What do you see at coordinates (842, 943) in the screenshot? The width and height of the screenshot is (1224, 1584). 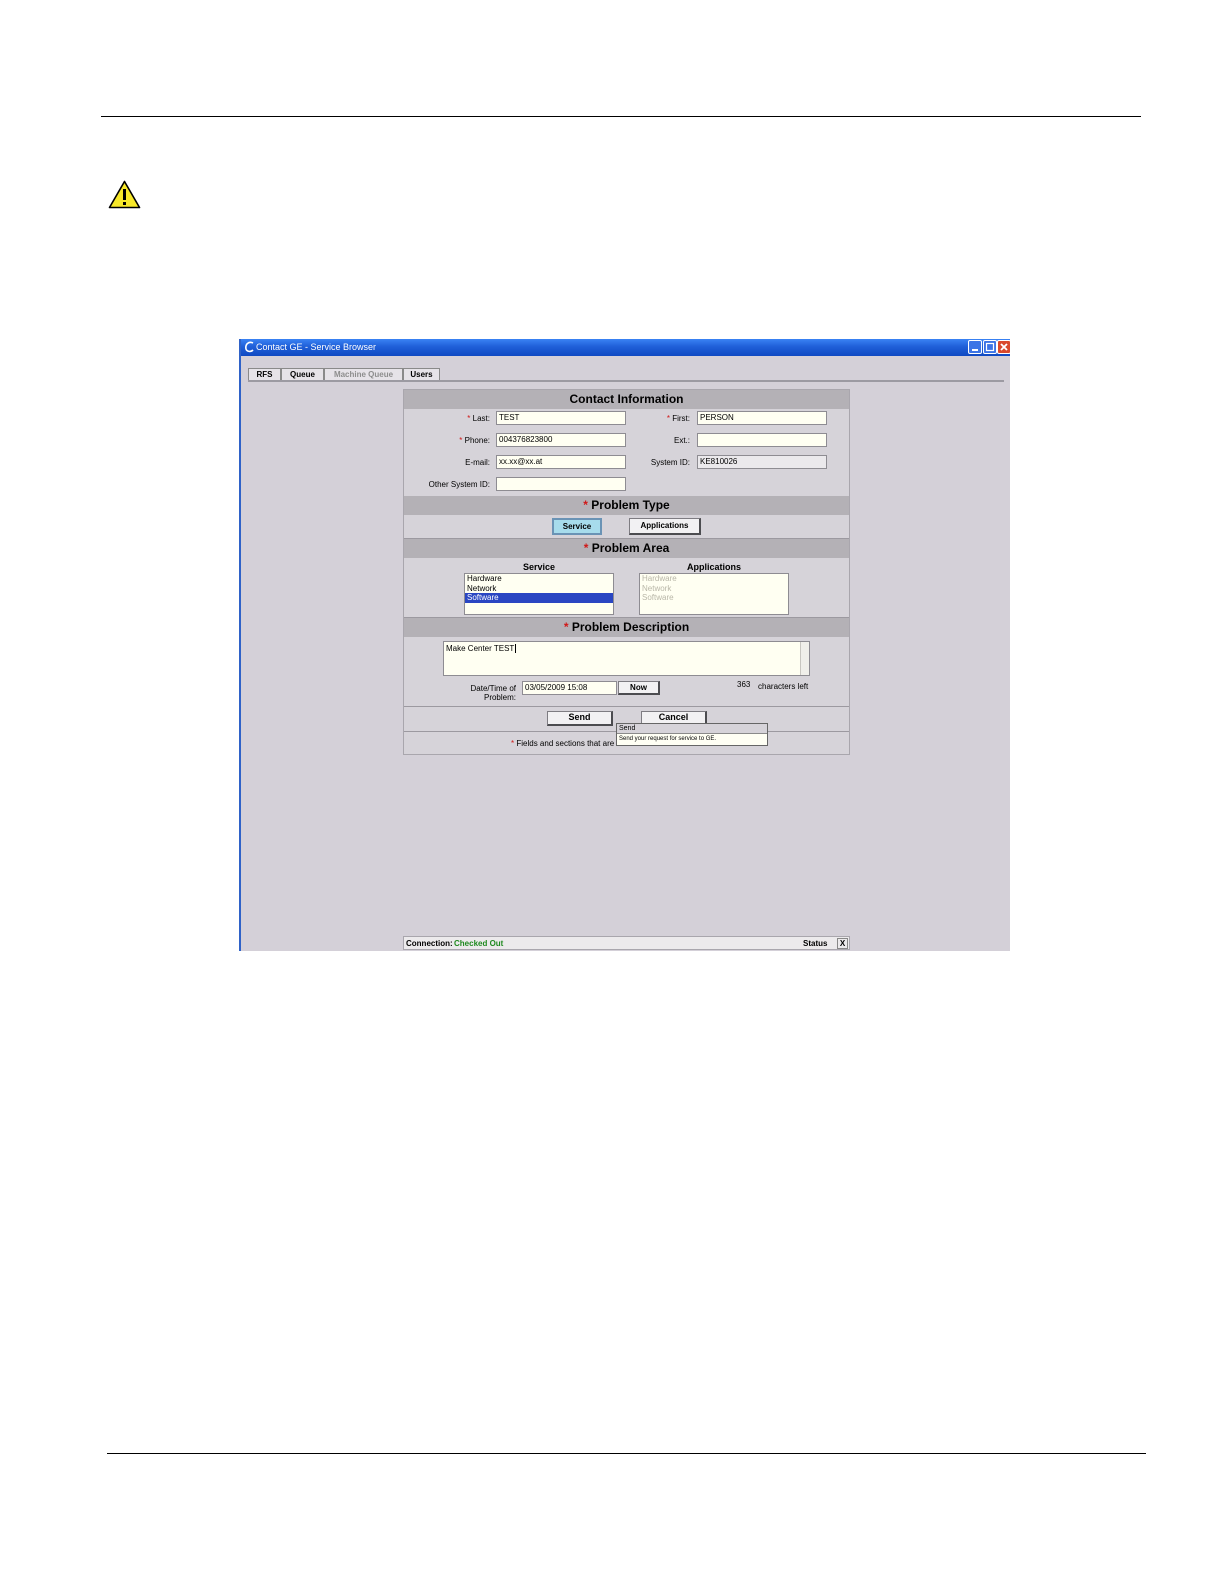 I see `status-close-button: X` at bounding box center [842, 943].